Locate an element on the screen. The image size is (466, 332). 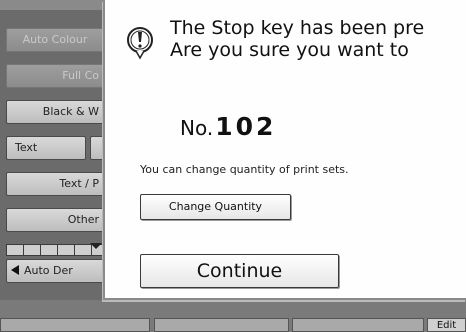
black-white-button: Black & W is located at coordinates (55, 112).